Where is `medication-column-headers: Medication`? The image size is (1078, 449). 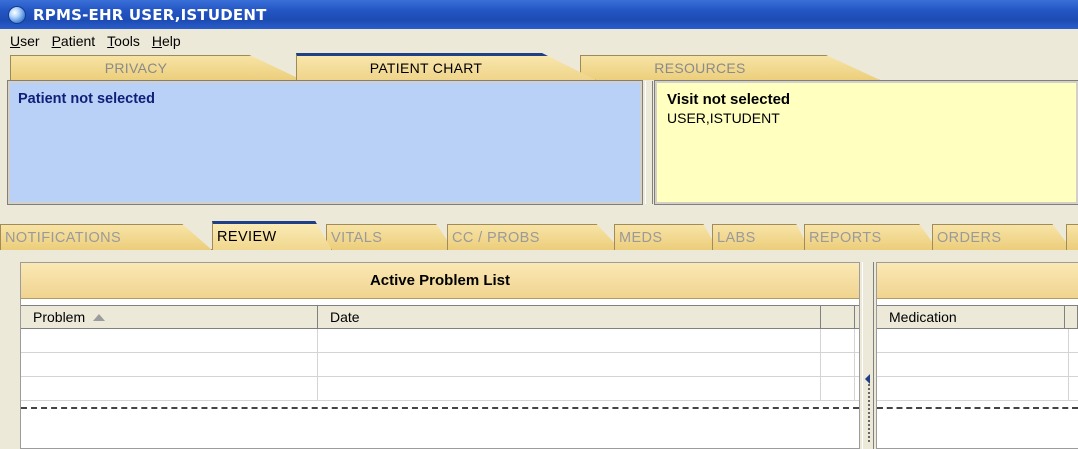 medication-column-headers: Medication is located at coordinates (977, 317).